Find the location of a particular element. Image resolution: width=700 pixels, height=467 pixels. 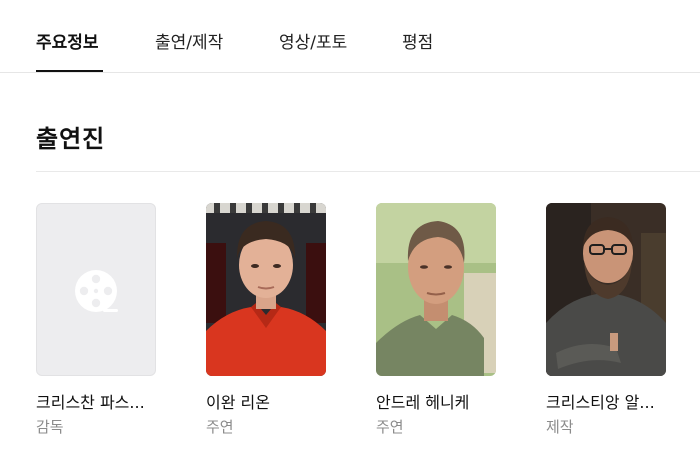

tab-video-photo: 영상/포토 is located at coordinates (313, 43).